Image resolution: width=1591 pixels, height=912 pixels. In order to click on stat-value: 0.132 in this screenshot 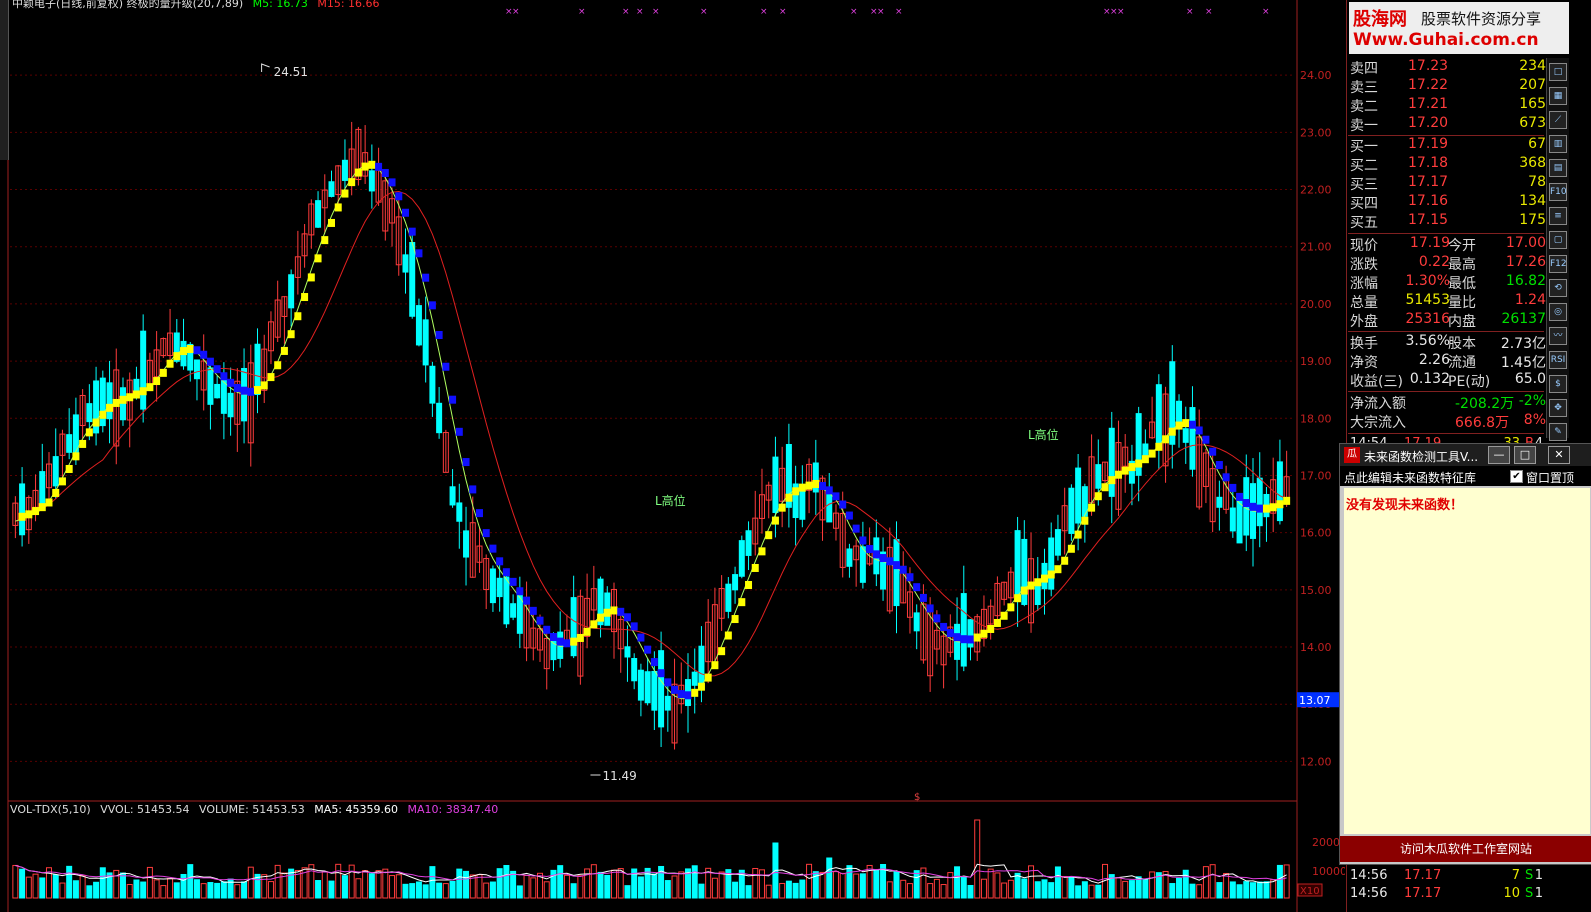, I will do `click(1429, 379)`.